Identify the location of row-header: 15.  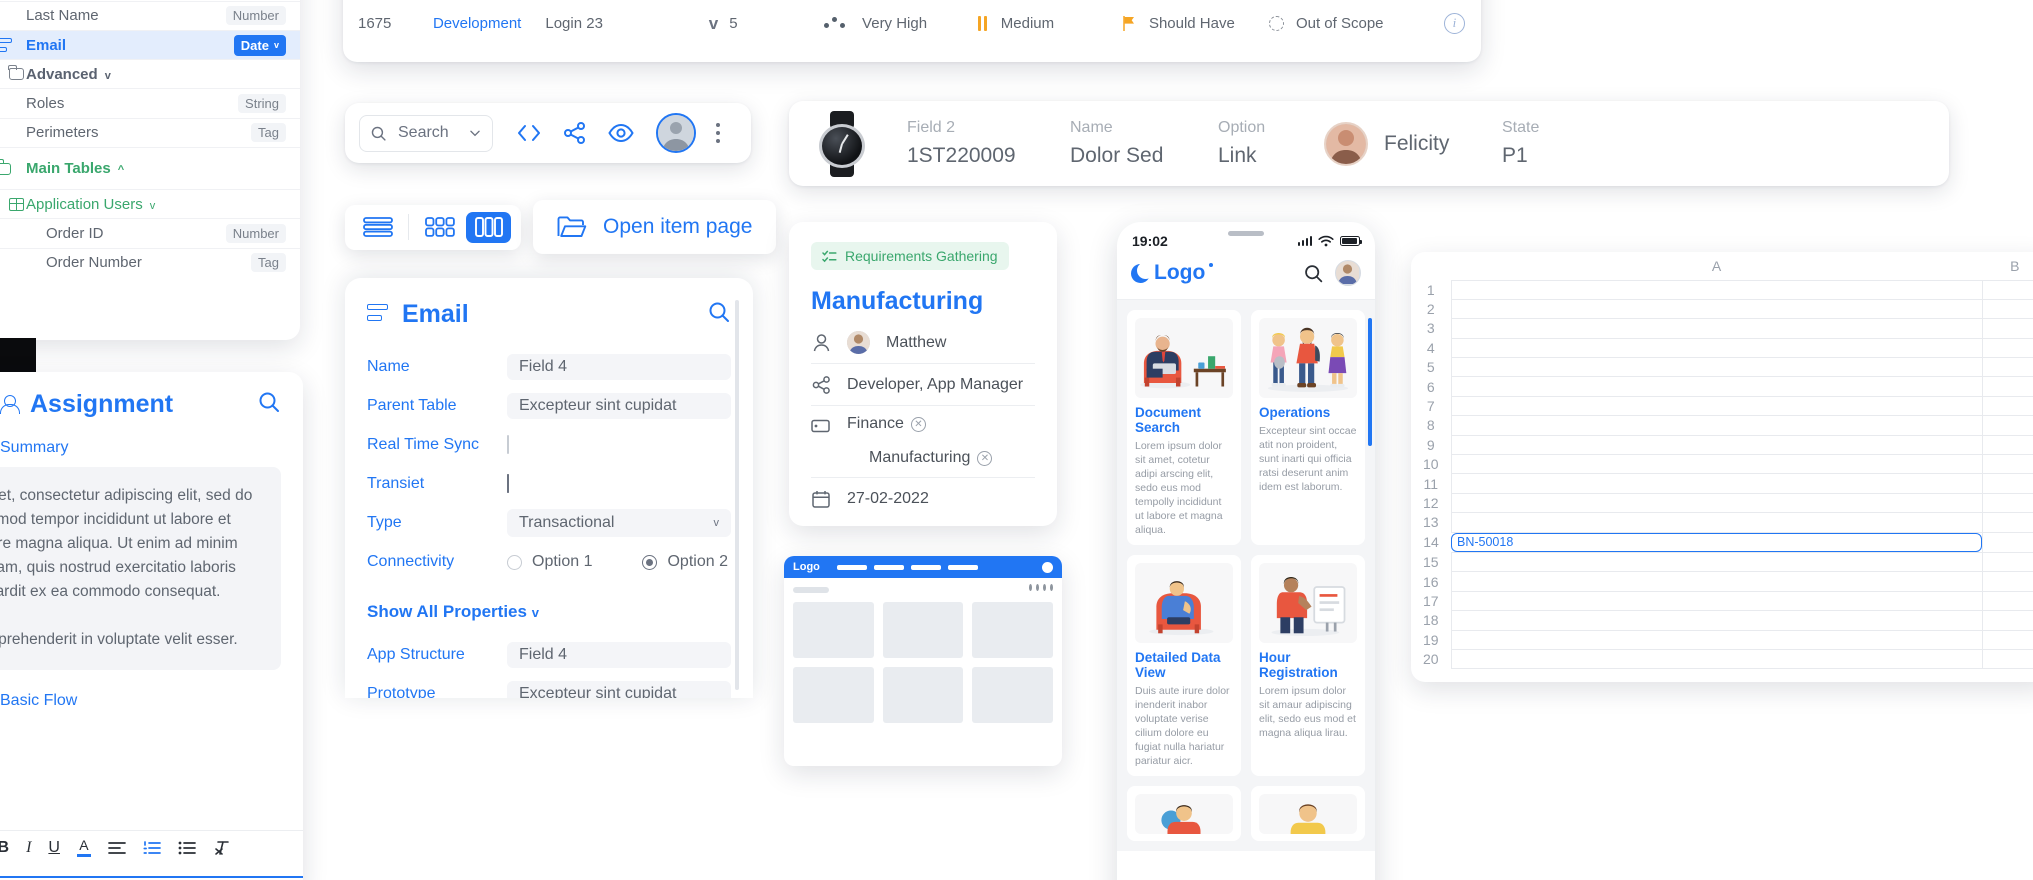
(1431, 561).